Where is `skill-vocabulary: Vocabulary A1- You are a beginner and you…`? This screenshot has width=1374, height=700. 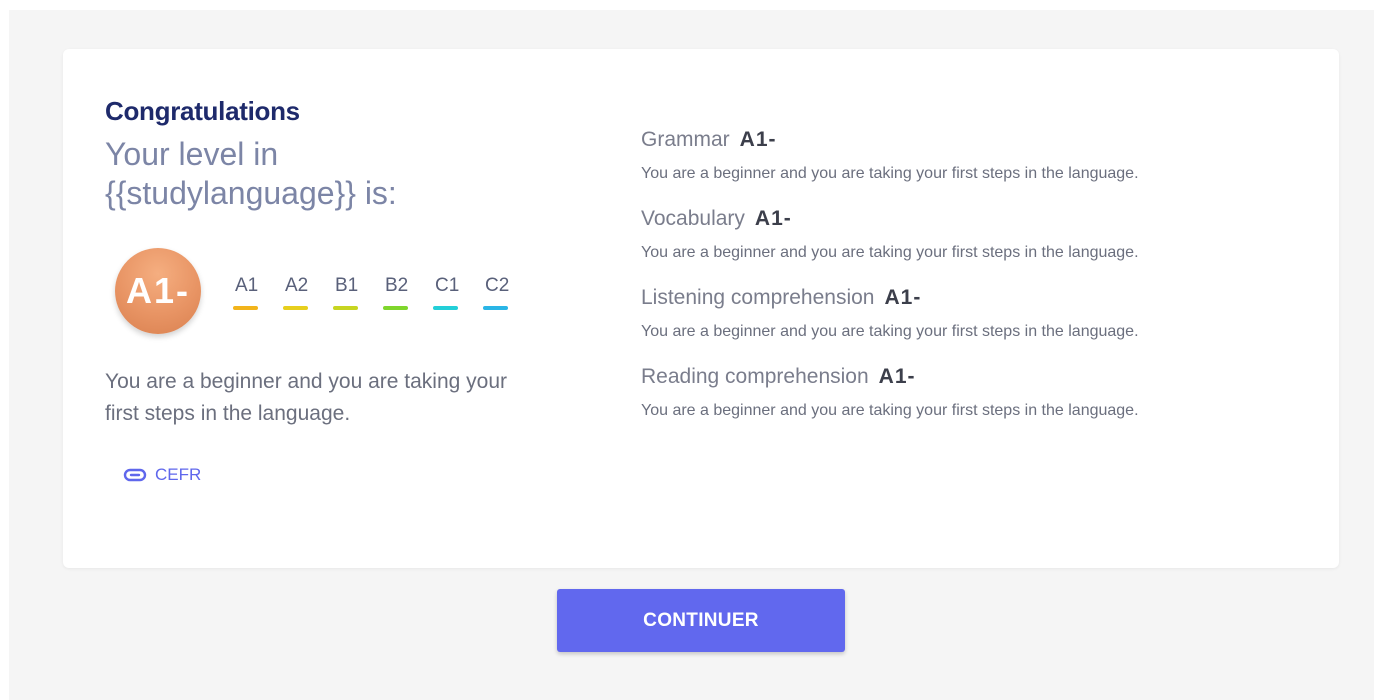 skill-vocabulary: Vocabulary A1- You are a beginner and you… is located at coordinates (951, 234).